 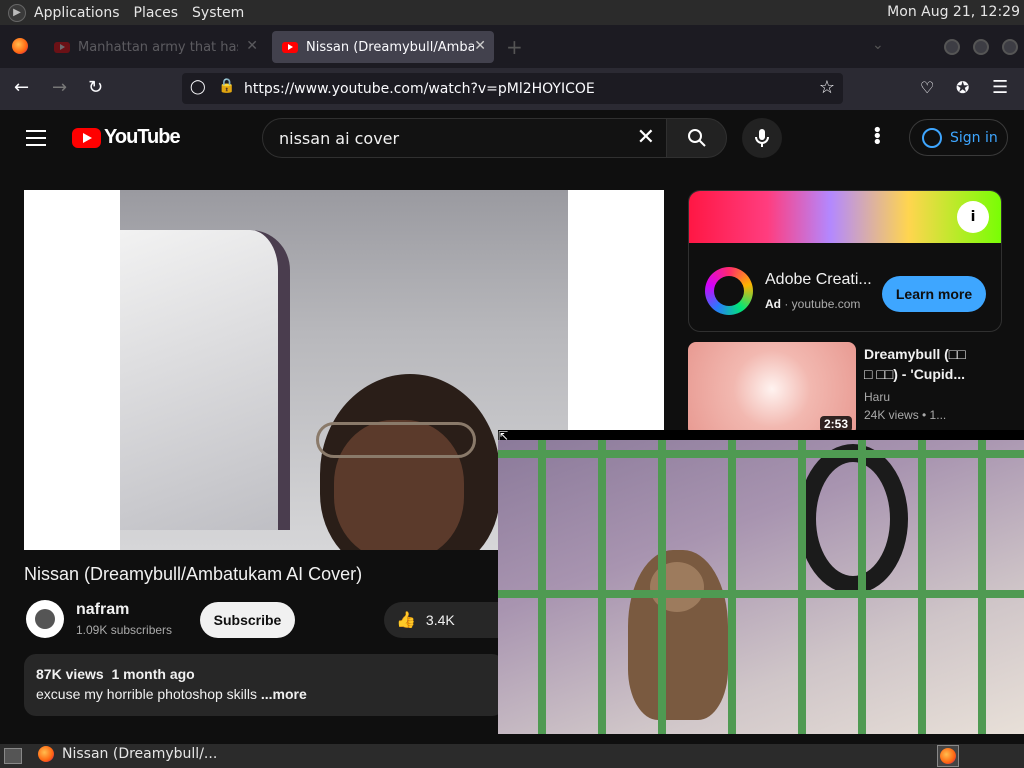 What do you see at coordinates (952, 47) in the screenshot?
I see `minimize-window-icon` at bounding box center [952, 47].